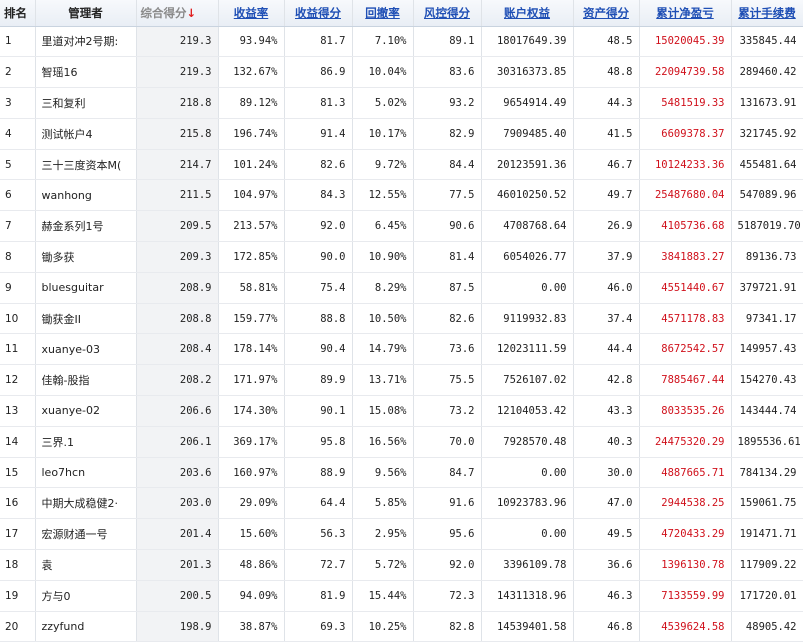 This screenshot has width=803, height=643. What do you see at coordinates (527, 165) in the screenshot?
I see `cell-account-equity: 20123591.36` at bounding box center [527, 165].